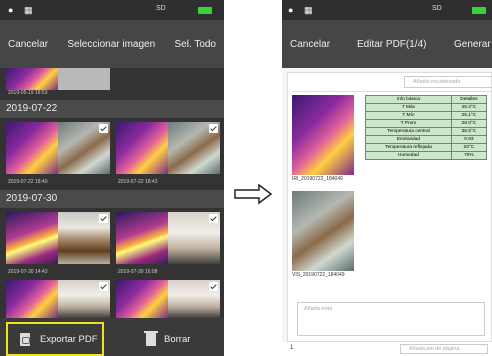 The width and height of the screenshot is (492, 356). I want to click on table-row: T Prom 28.0°C, so click(426, 123).